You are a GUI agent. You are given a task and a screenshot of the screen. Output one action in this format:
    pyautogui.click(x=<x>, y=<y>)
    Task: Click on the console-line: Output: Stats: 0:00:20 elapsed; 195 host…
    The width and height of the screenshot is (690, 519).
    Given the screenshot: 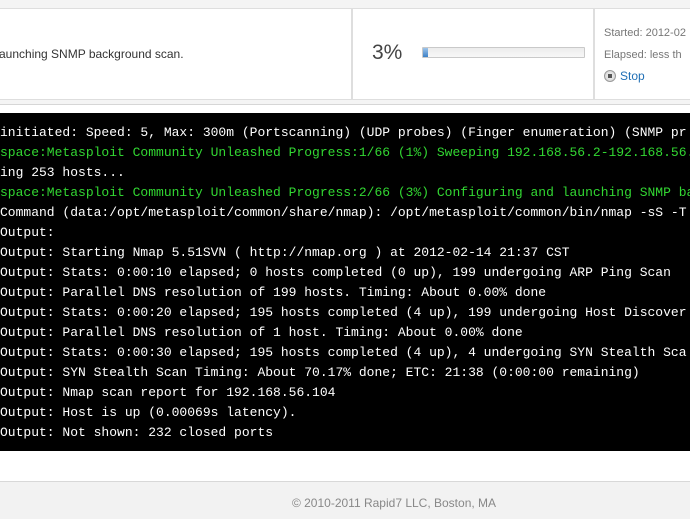 What is the action you would take?
    pyautogui.click(x=343, y=312)
    